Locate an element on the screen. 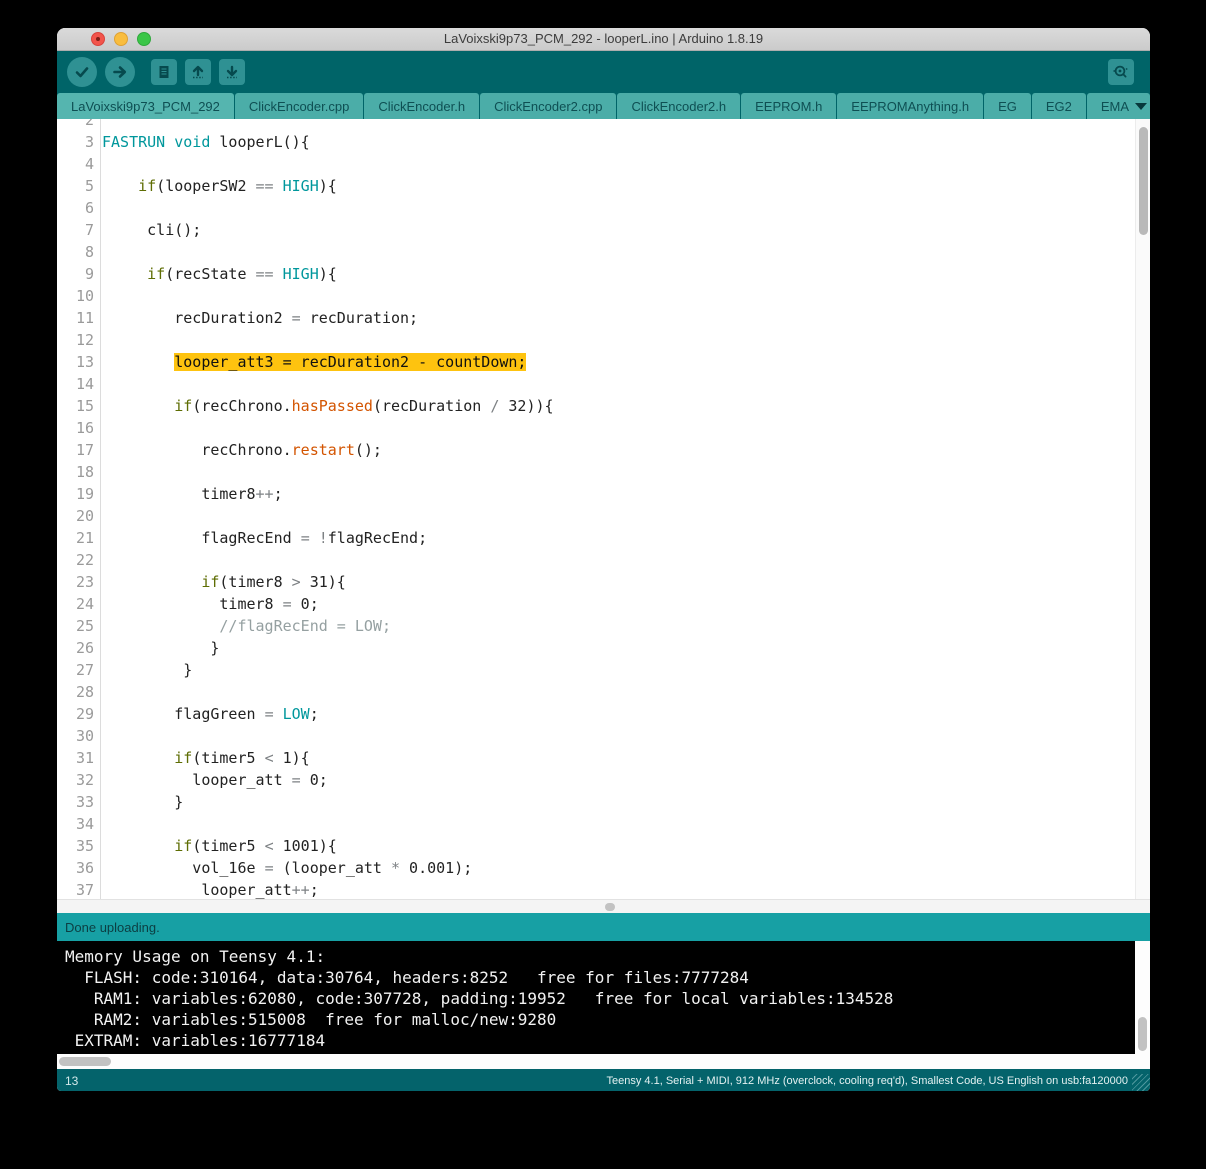  line-number: 21 is located at coordinates (84, 538).